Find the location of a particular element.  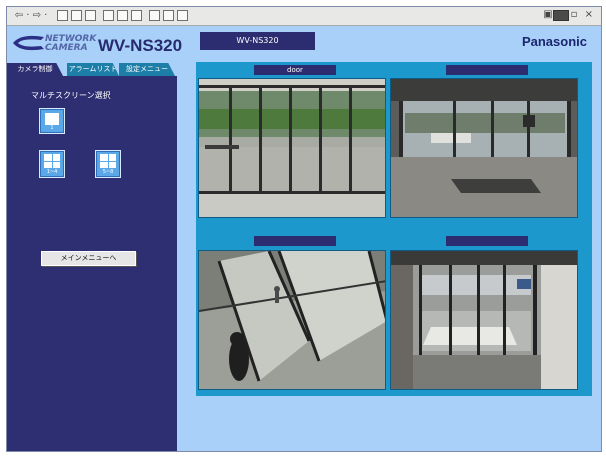

print-icon is located at coordinates (168, 15).